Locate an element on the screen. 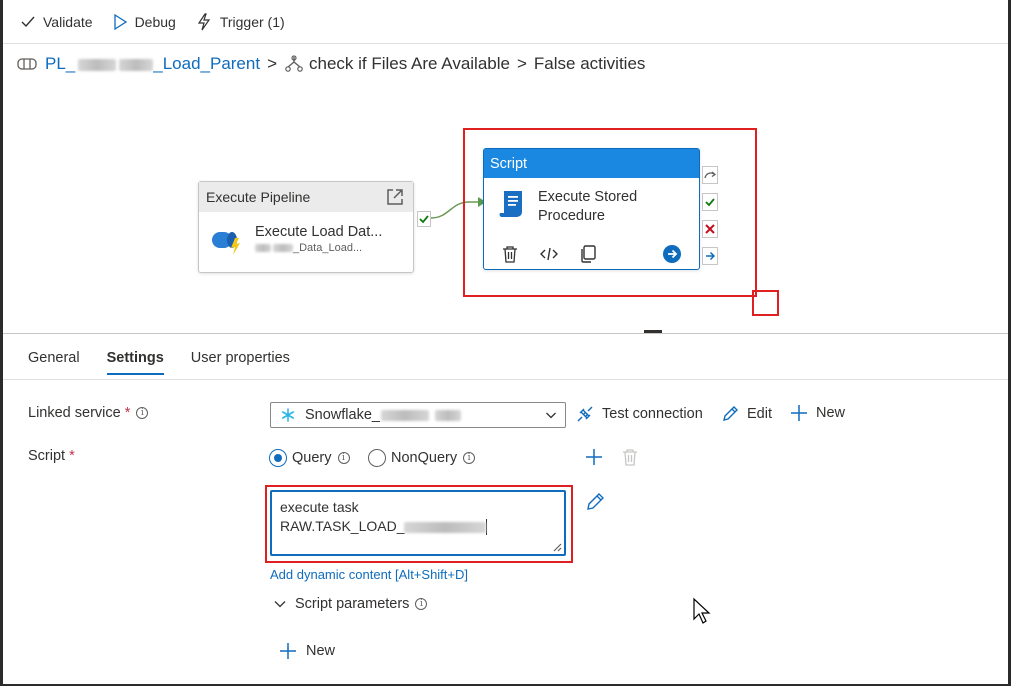  new-parameter-button: New is located at coordinates (307, 651).